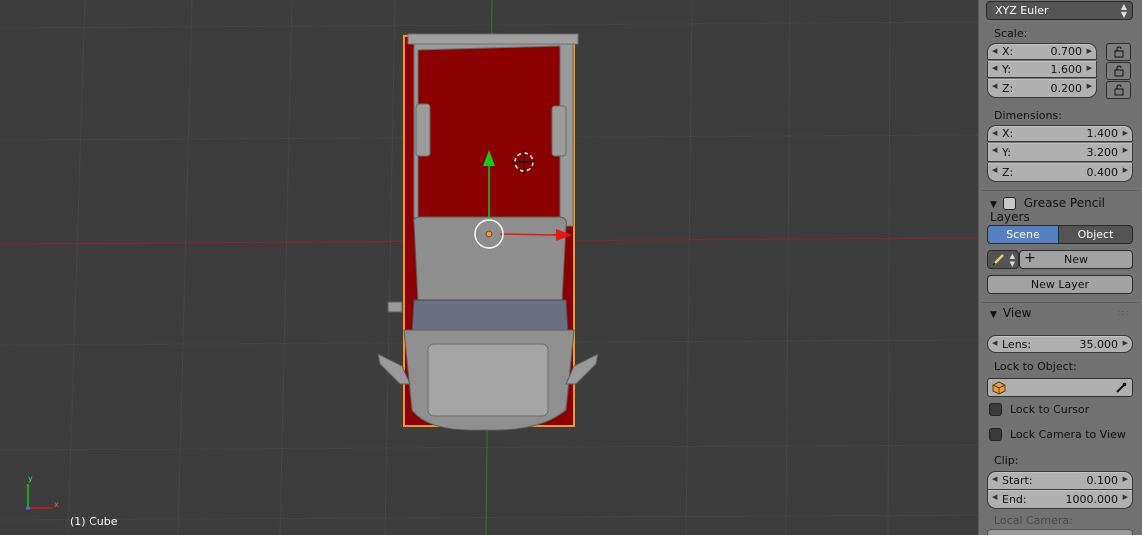  Describe the element at coordinates (1022, 10) in the screenshot. I see `rotation-mode-value: XYZ Euler` at that location.